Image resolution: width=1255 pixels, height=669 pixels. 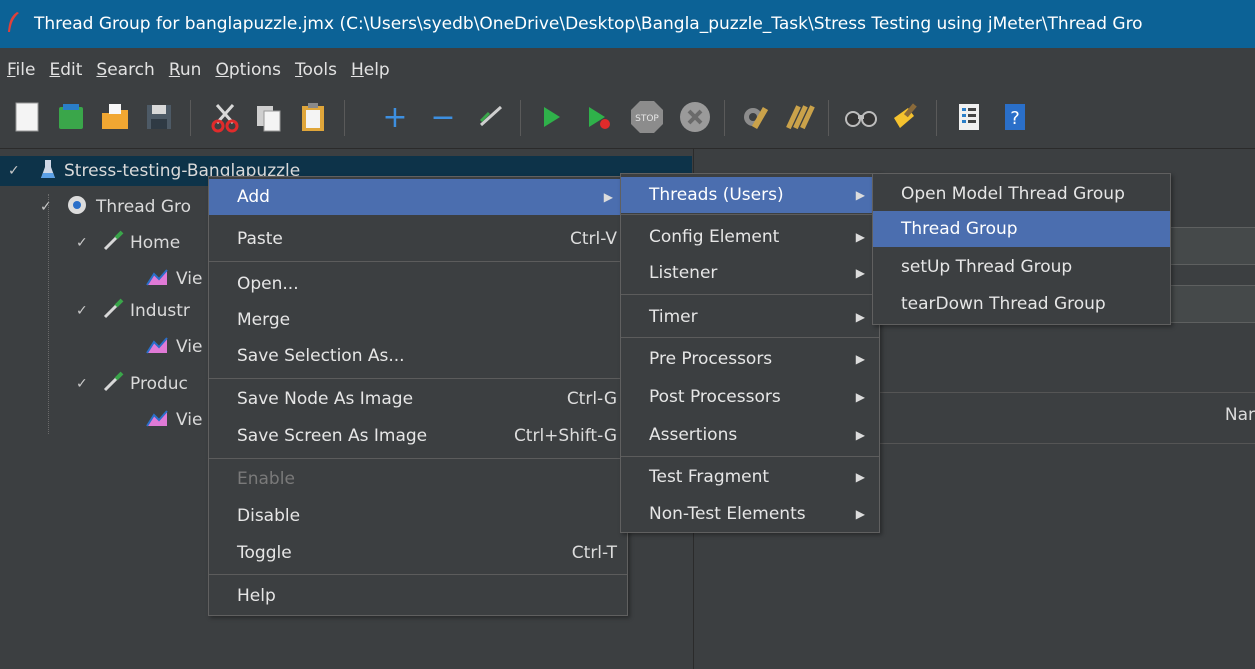 I want to click on menu-item-setup-thread-group: setUp Thread Group, so click(x=1021, y=267).